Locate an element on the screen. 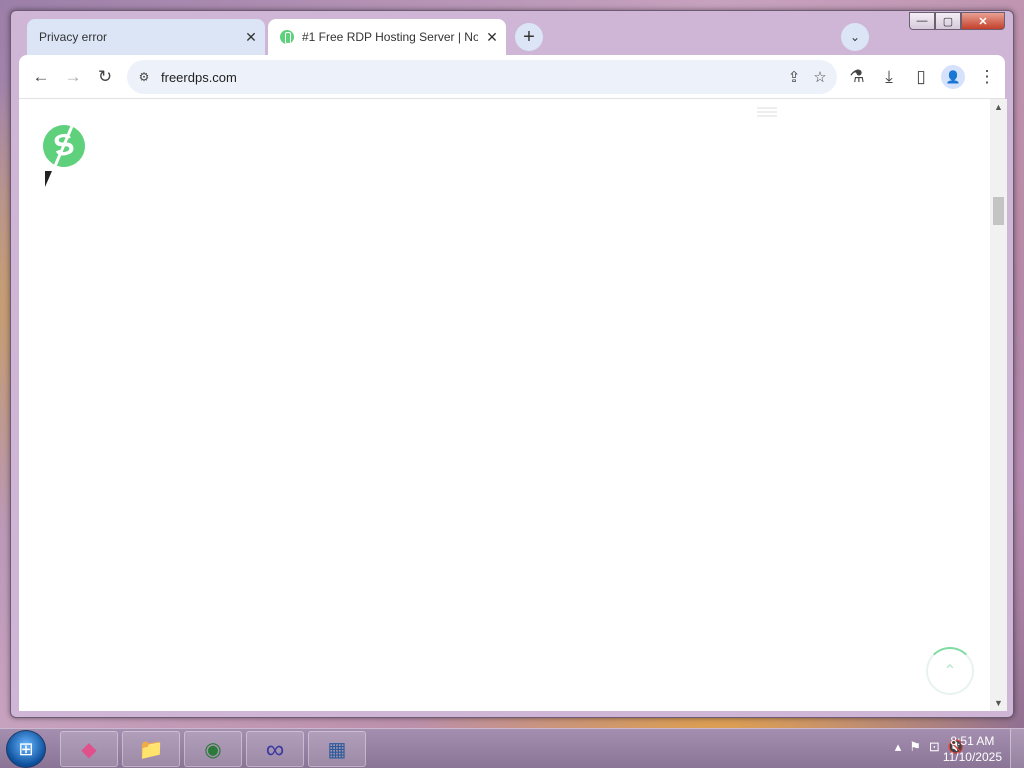 This screenshot has height=768, width=1024. address-bar: ⚙ freerdps.com ⇪ ☆ is located at coordinates (482, 77).